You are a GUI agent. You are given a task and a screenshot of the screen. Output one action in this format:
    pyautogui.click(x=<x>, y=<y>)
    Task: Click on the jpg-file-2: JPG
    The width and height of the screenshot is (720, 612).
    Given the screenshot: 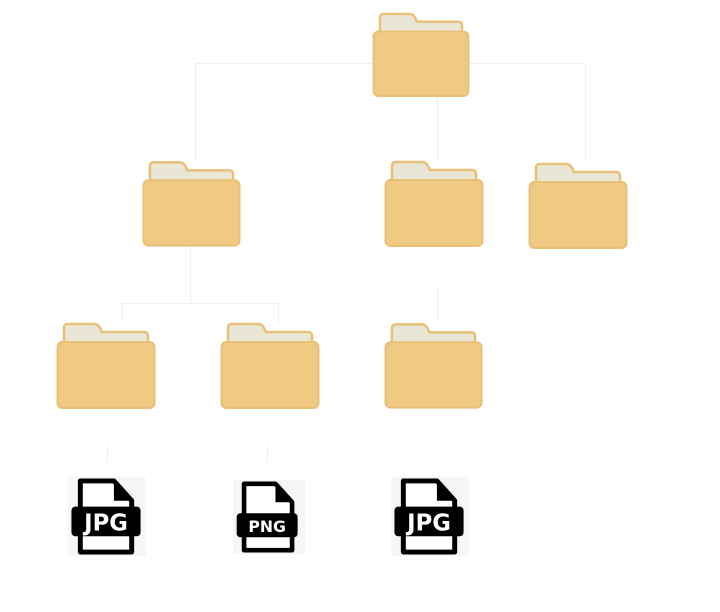 What is the action you would take?
    pyautogui.click(x=430, y=516)
    